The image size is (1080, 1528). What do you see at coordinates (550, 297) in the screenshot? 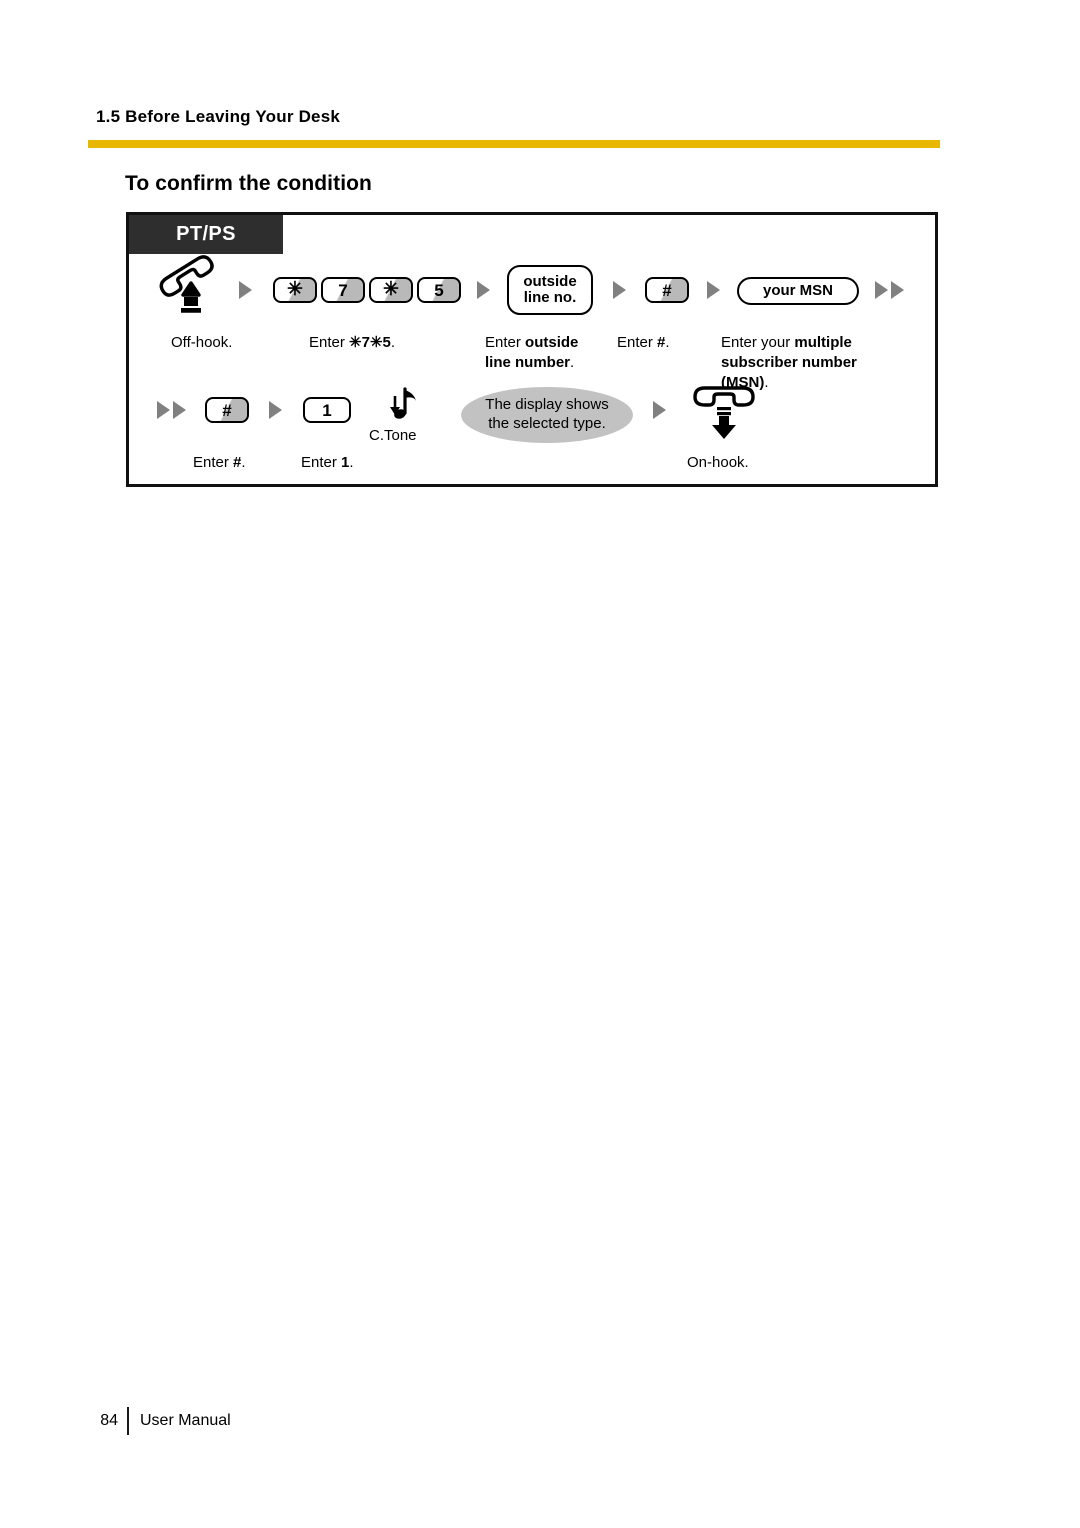
I see `outside-line-label-2: line no.` at bounding box center [550, 297].